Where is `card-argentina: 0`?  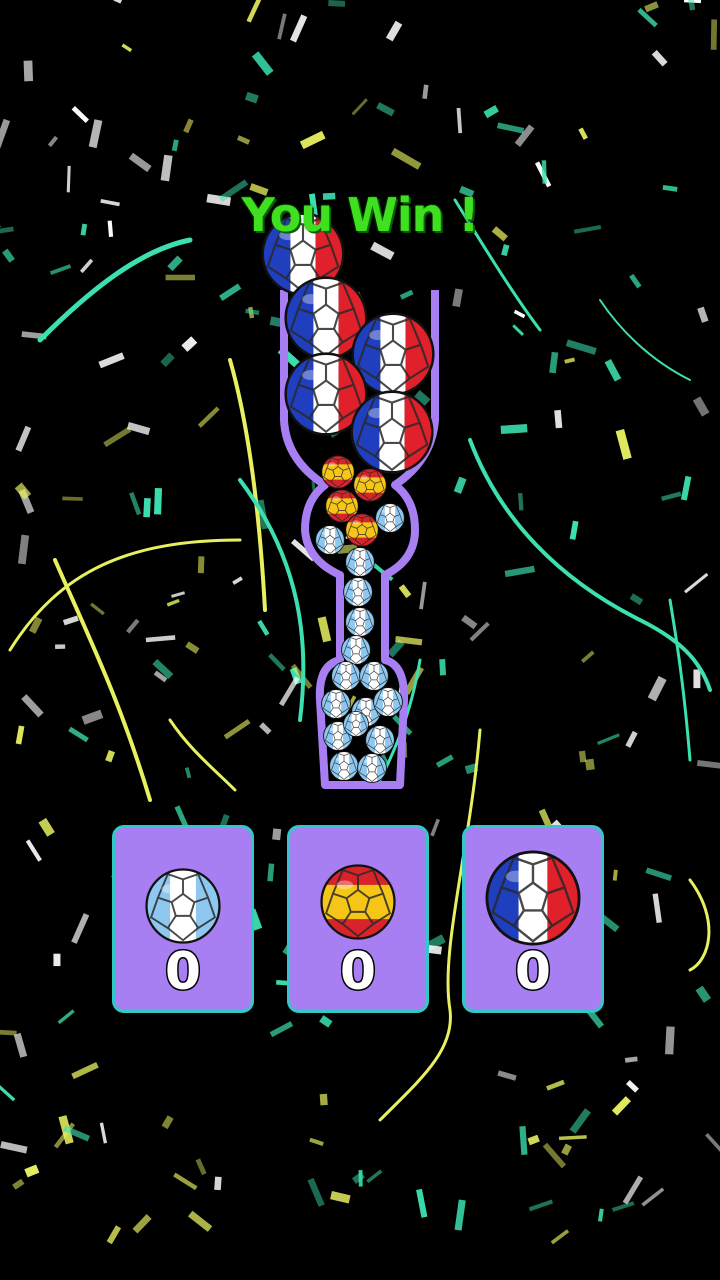
card-argentina: 0 is located at coordinates (183, 919).